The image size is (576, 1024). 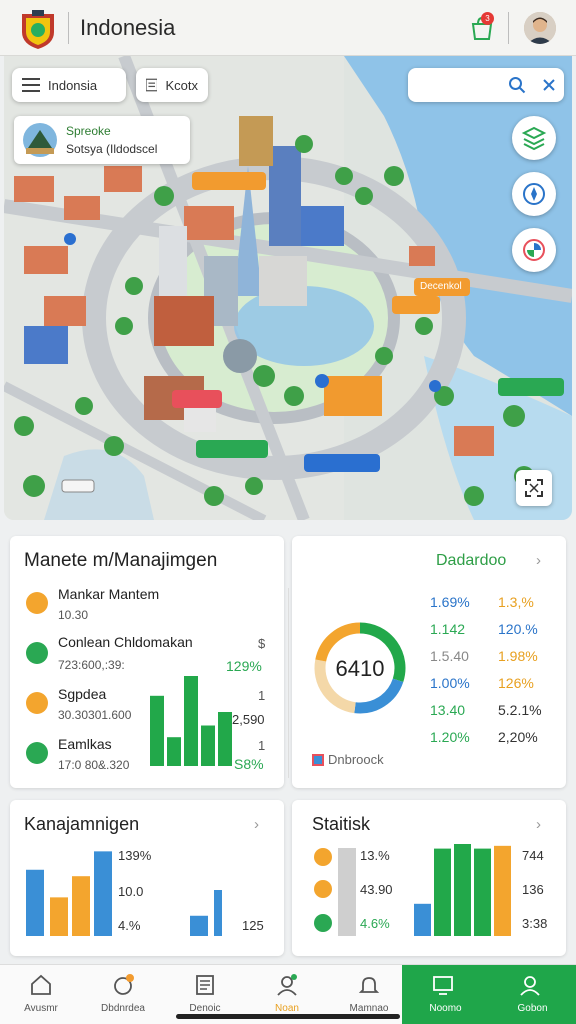 What do you see at coordinates (518, 656) in the screenshot?
I see `dashboard-stat-b: 1.98%` at bounding box center [518, 656].